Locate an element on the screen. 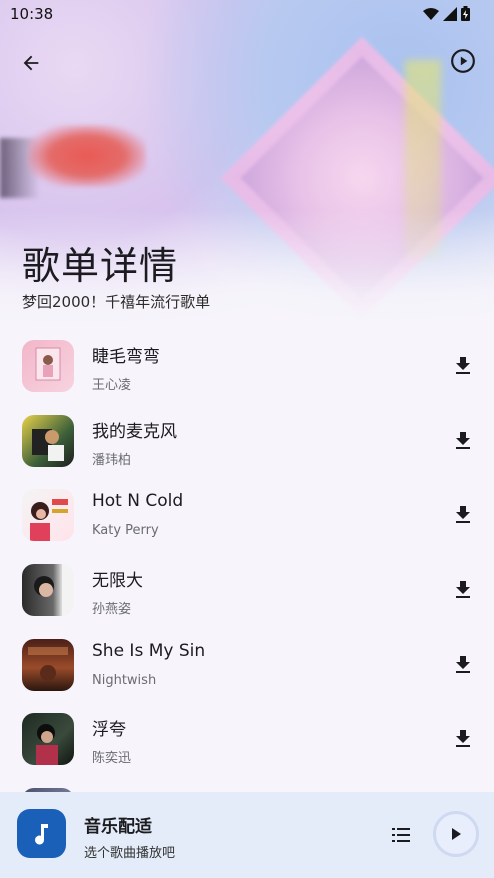 The width and height of the screenshot is (494, 878). song-title: 无限大 is located at coordinates (117, 581).